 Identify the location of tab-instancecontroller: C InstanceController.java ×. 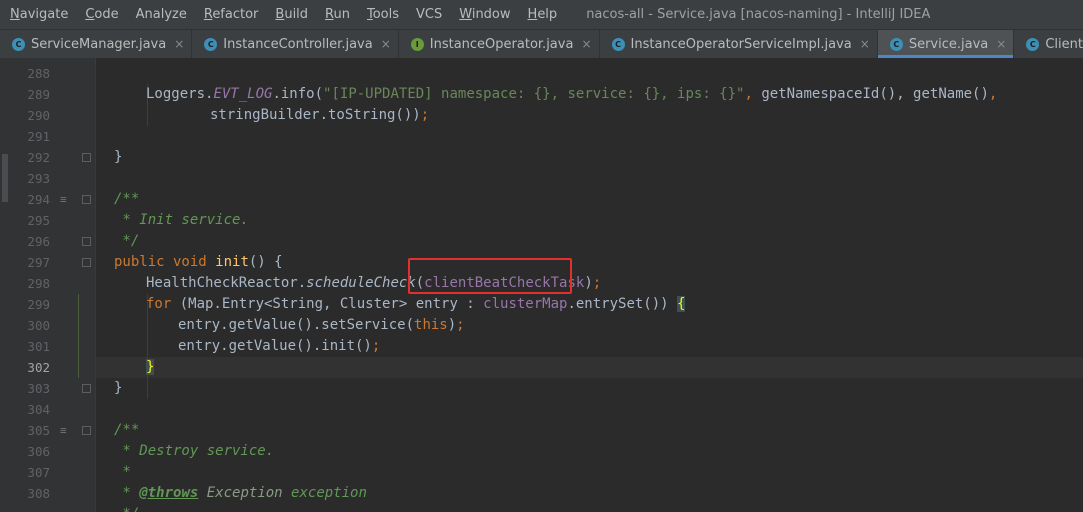
(295, 44).